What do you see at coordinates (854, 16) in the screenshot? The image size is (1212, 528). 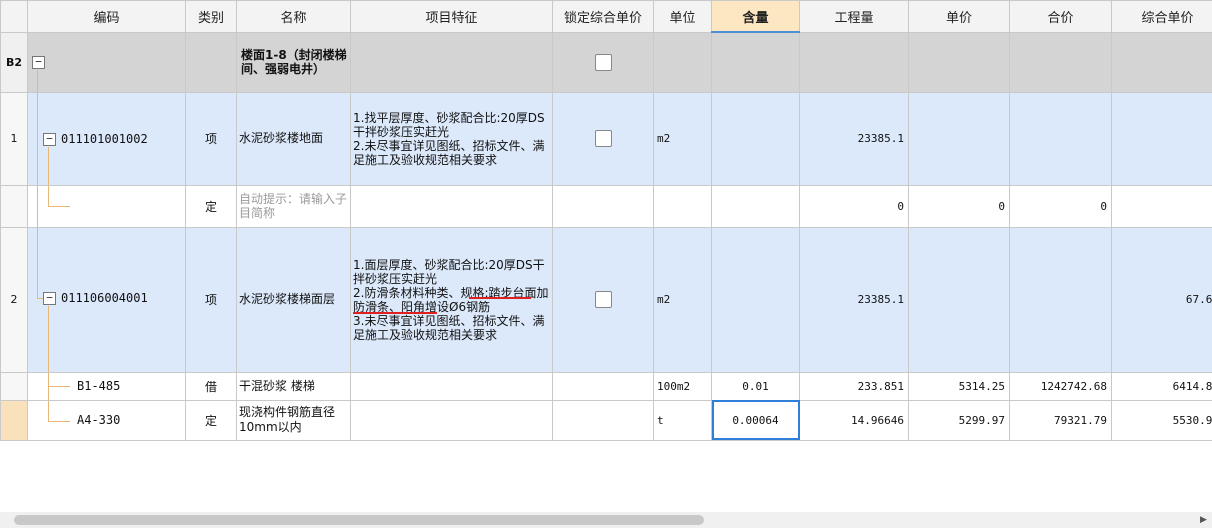 I see `header-quantity: 工程量` at bounding box center [854, 16].